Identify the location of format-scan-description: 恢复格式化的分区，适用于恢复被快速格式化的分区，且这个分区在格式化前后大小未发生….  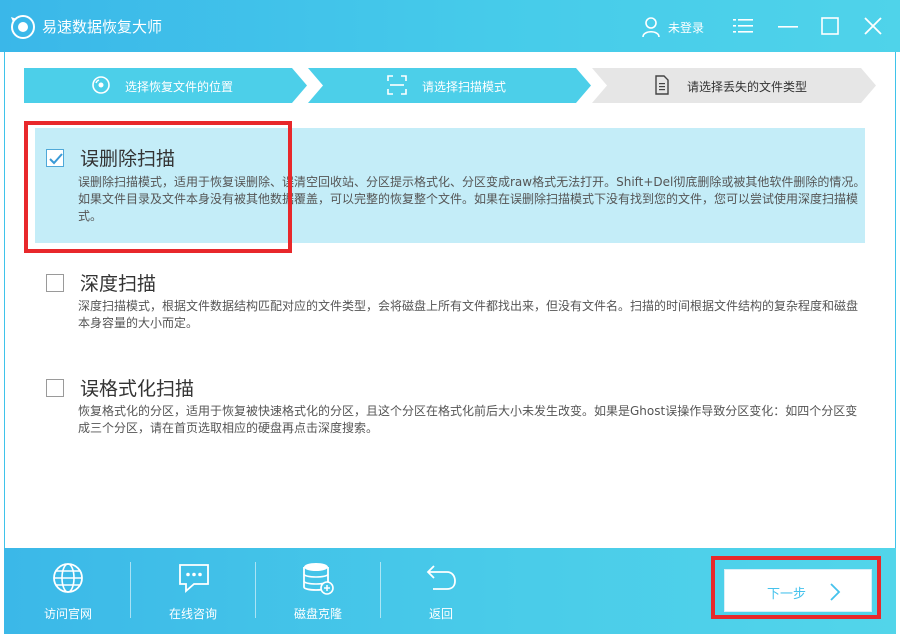
(468, 419).